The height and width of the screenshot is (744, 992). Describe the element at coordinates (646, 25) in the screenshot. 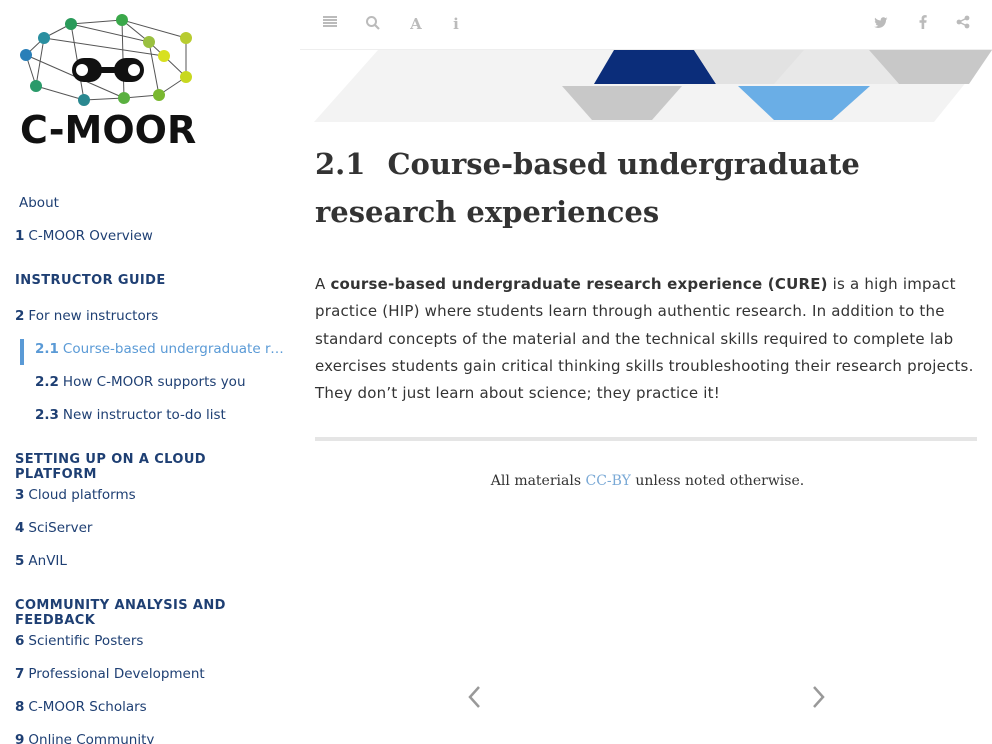

I see `book-toolbar: A i` at that location.